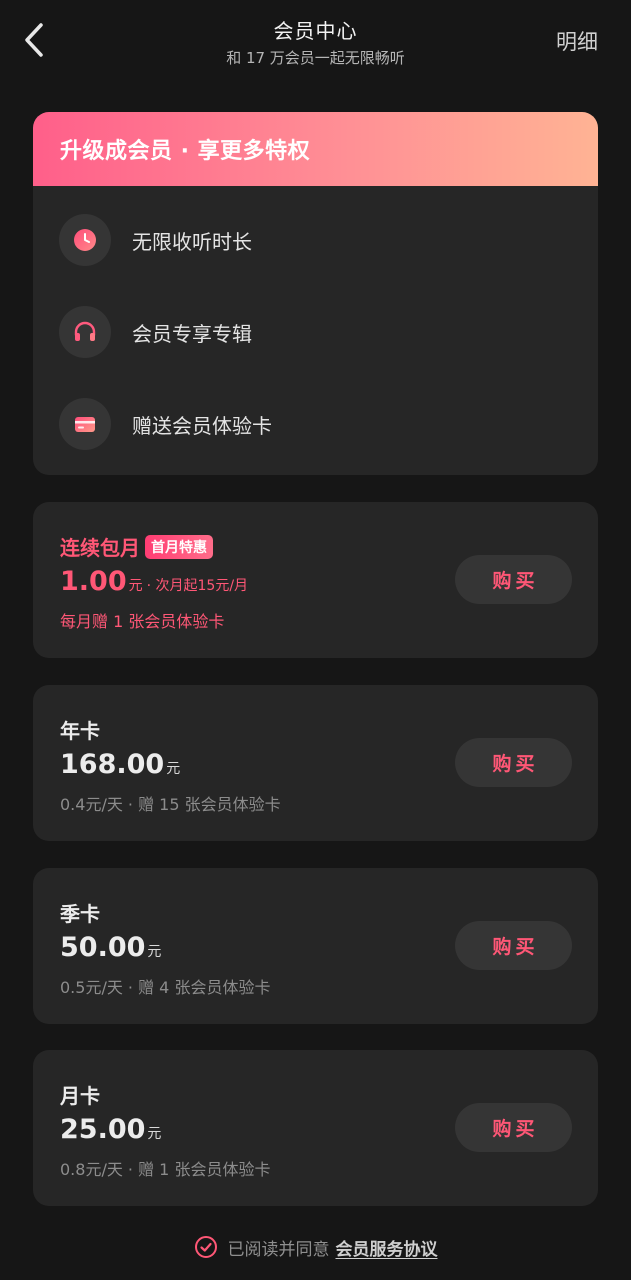 This screenshot has width=631, height=1280. I want to click on plan-card-annual: 年卡 168.00 元 0.4元/天 · 赠 15 张会员体验卡 购买, so click(315, 763).